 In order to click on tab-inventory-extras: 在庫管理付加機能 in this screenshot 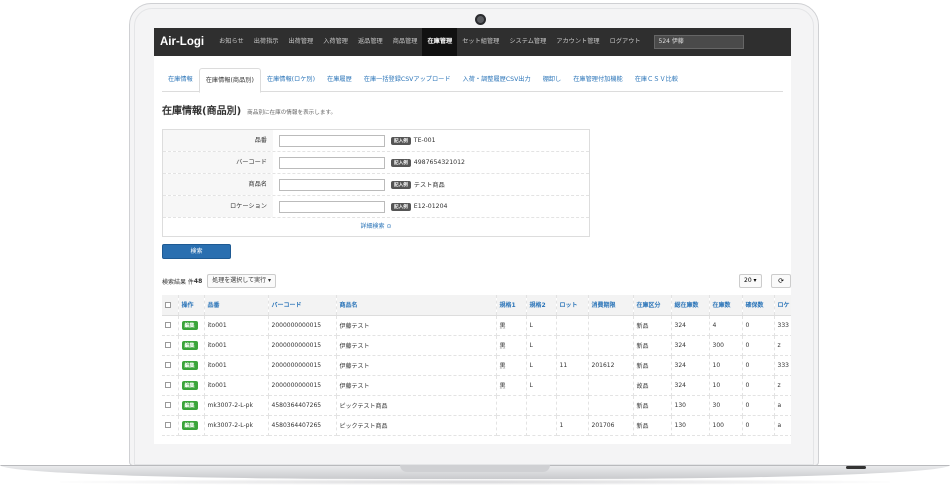, I will do `click(598, 79)`.